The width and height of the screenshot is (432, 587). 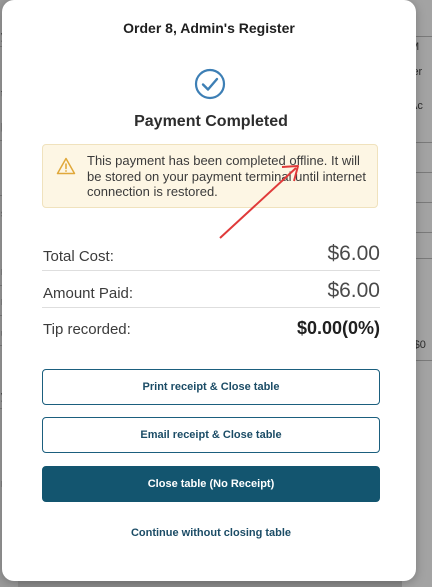 I want to click on close-table-button: Close table (No Receipt), so click(x=211, y=484).